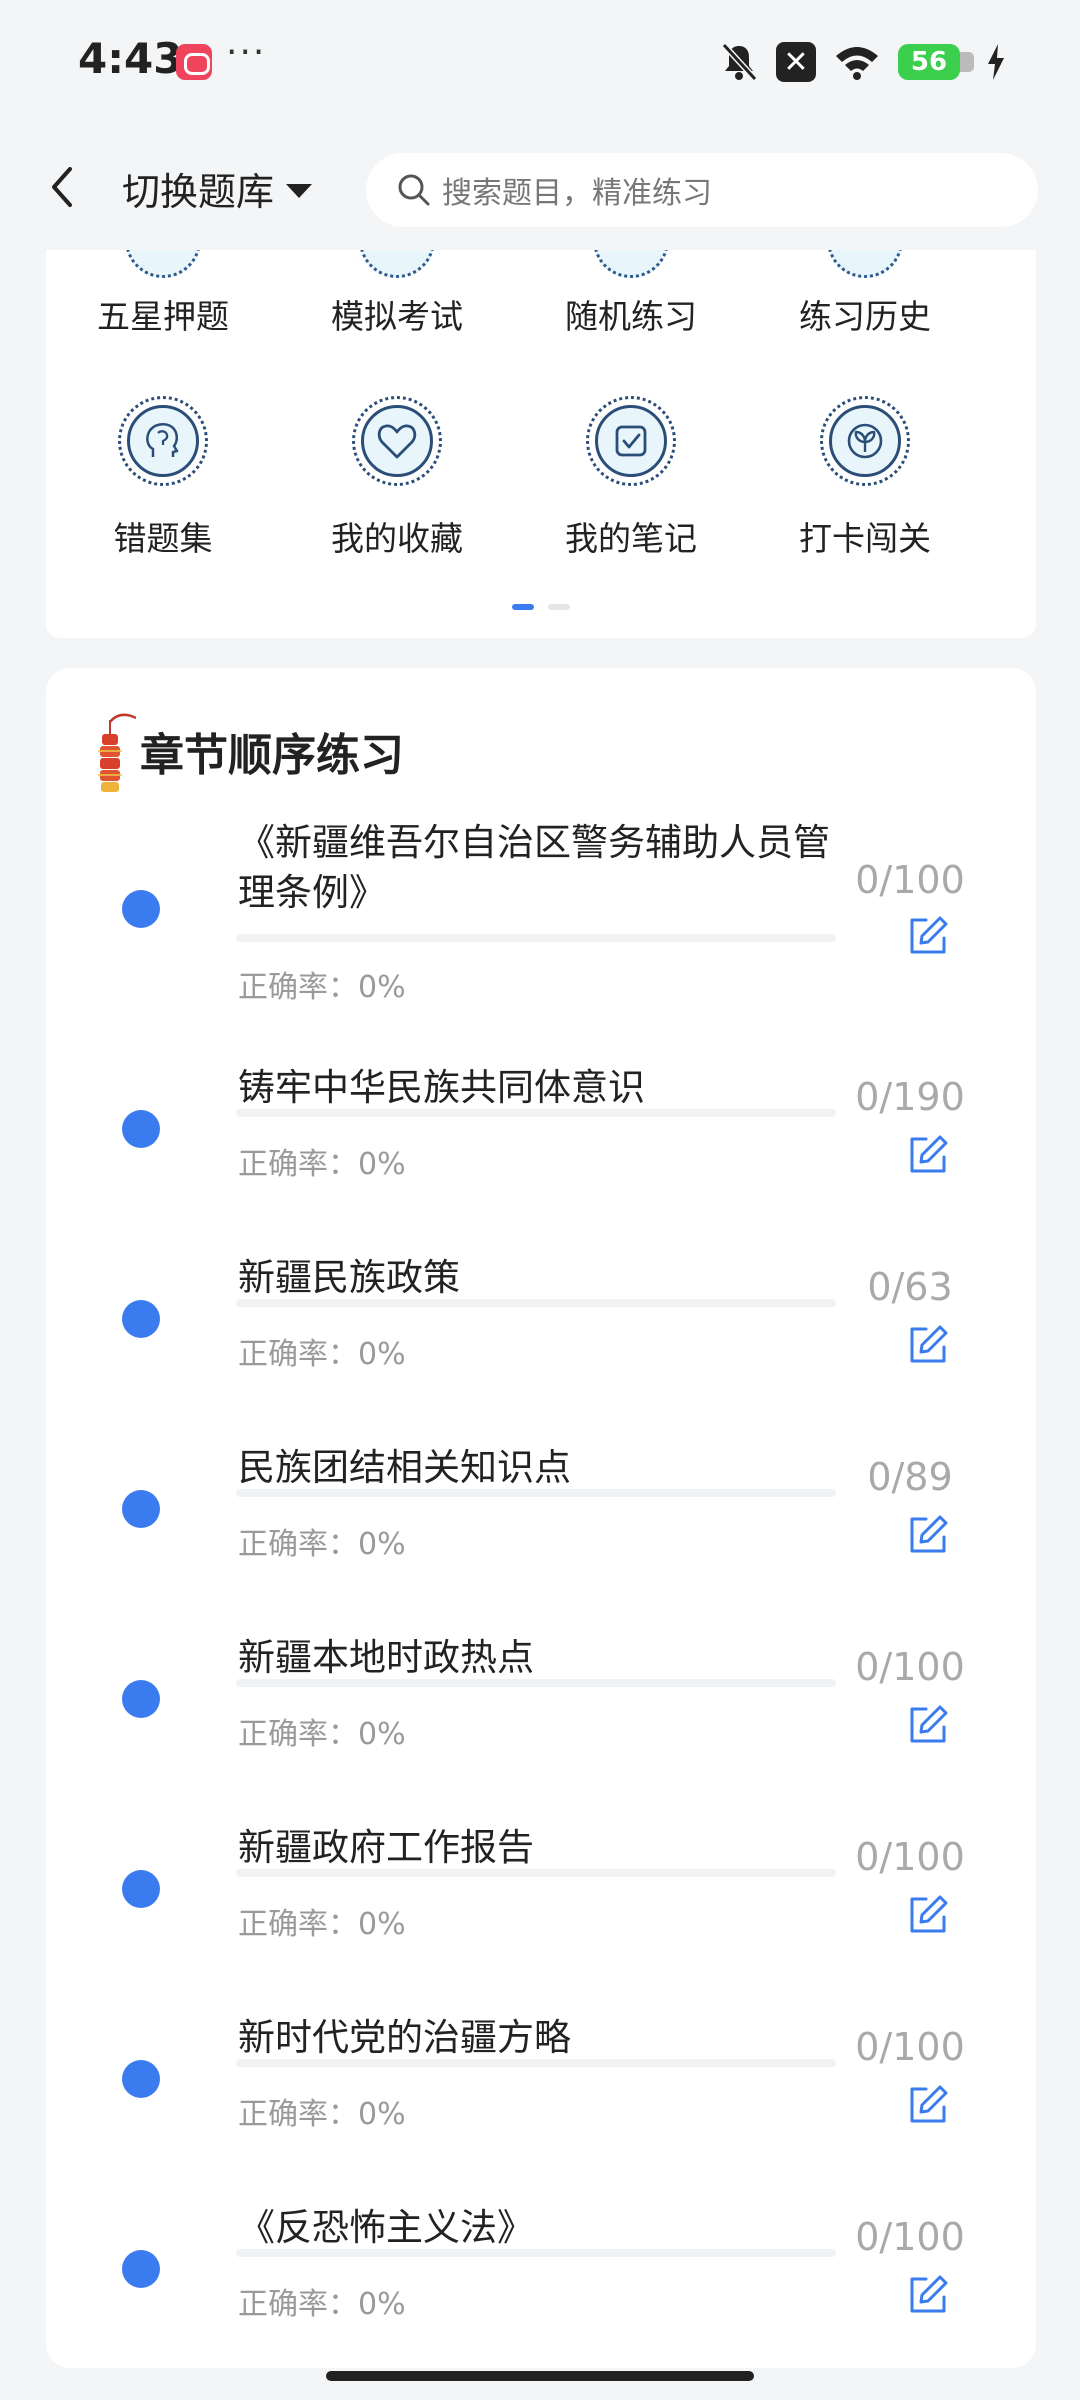  What do you see at coordinates (631, 441) in the screenshot?
I see `note-check-icon` at bounding box center [631, 441].